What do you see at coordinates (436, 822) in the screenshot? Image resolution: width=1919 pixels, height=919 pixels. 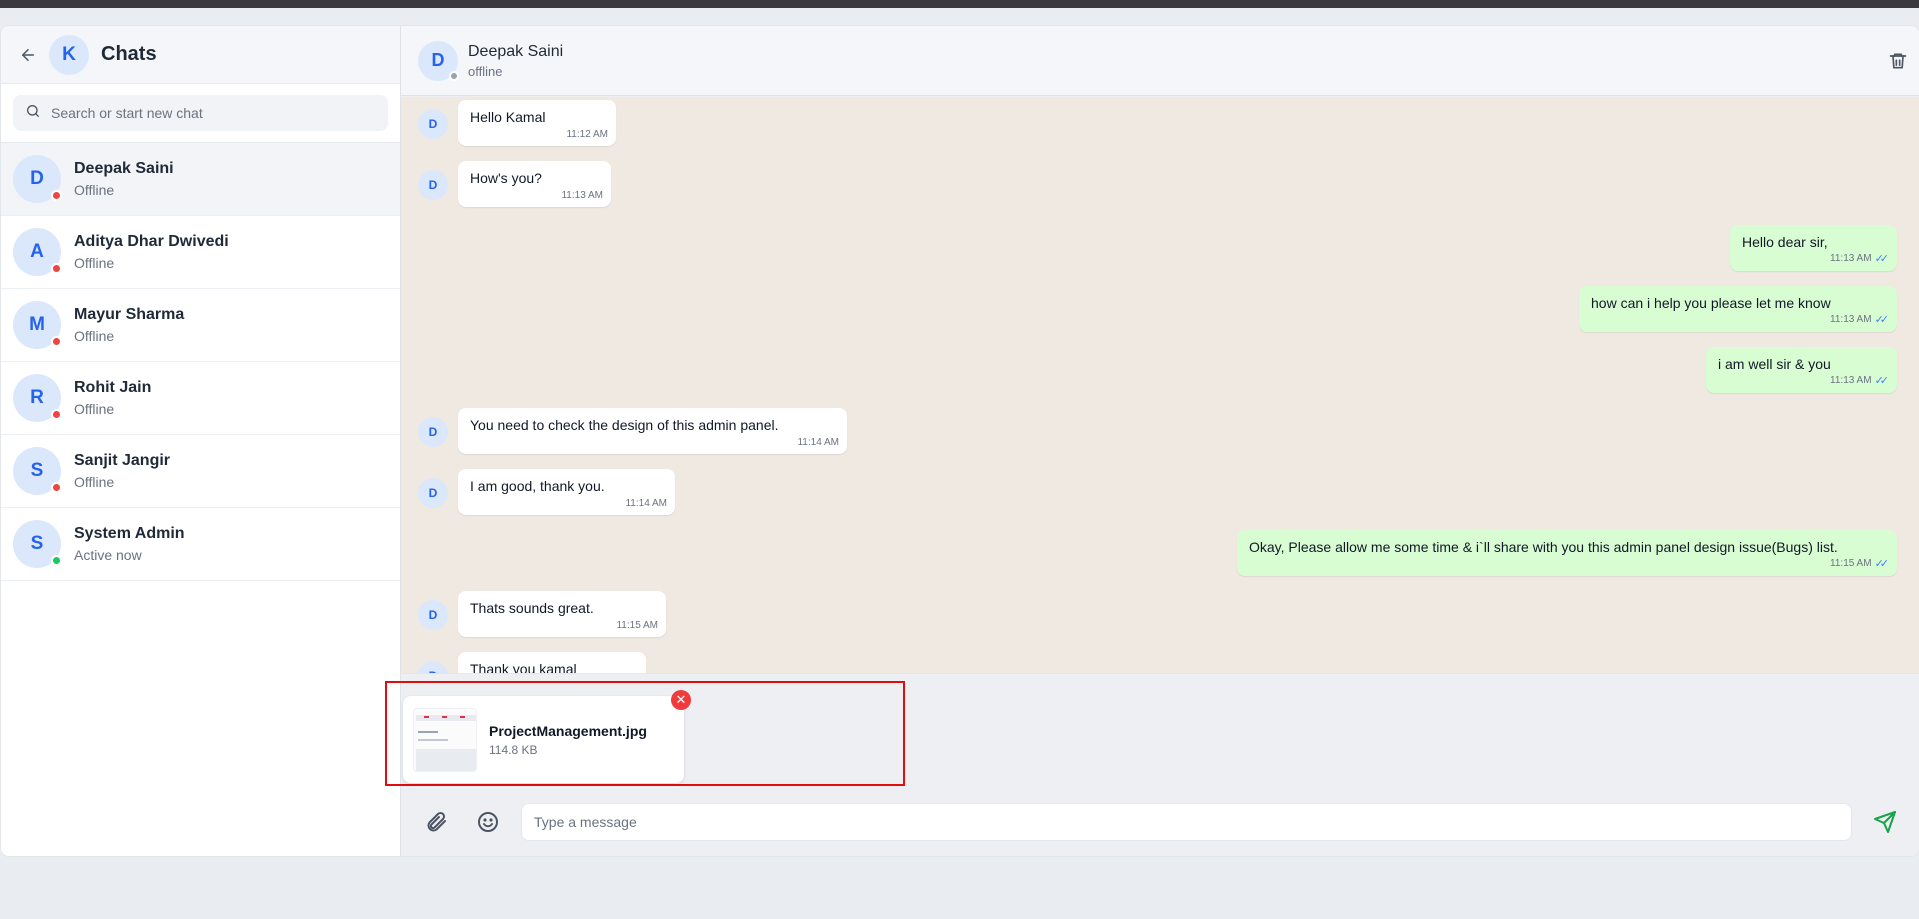 I see `paperclip-icon` at bounding box center [436, 822].